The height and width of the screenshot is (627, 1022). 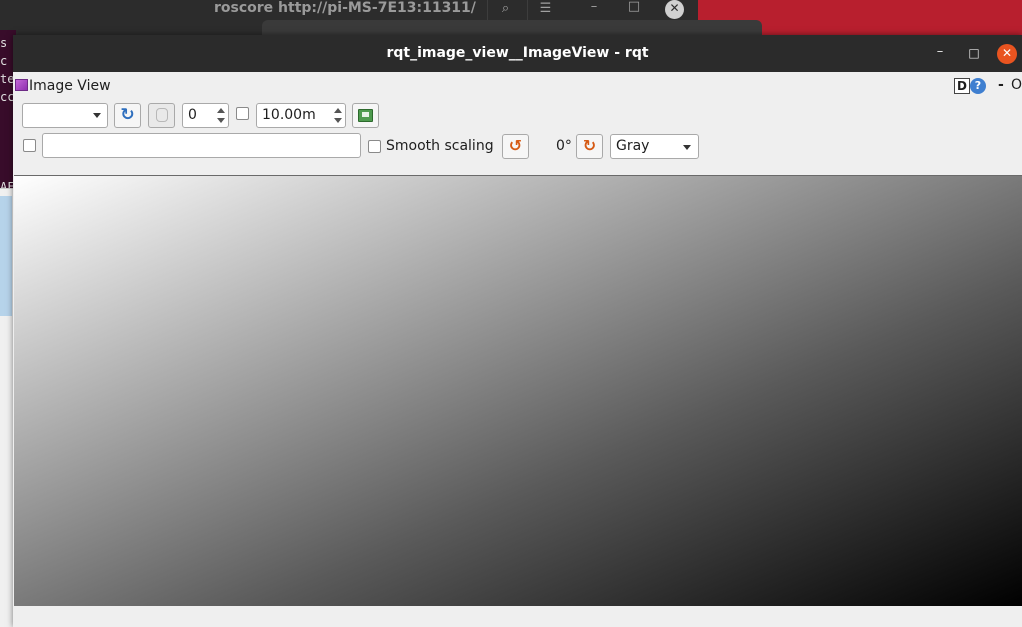 What do you see at coordinates (505, 10) in the screenshot?
I see `search-icon: ⌕` at bounding box center [505, 10].